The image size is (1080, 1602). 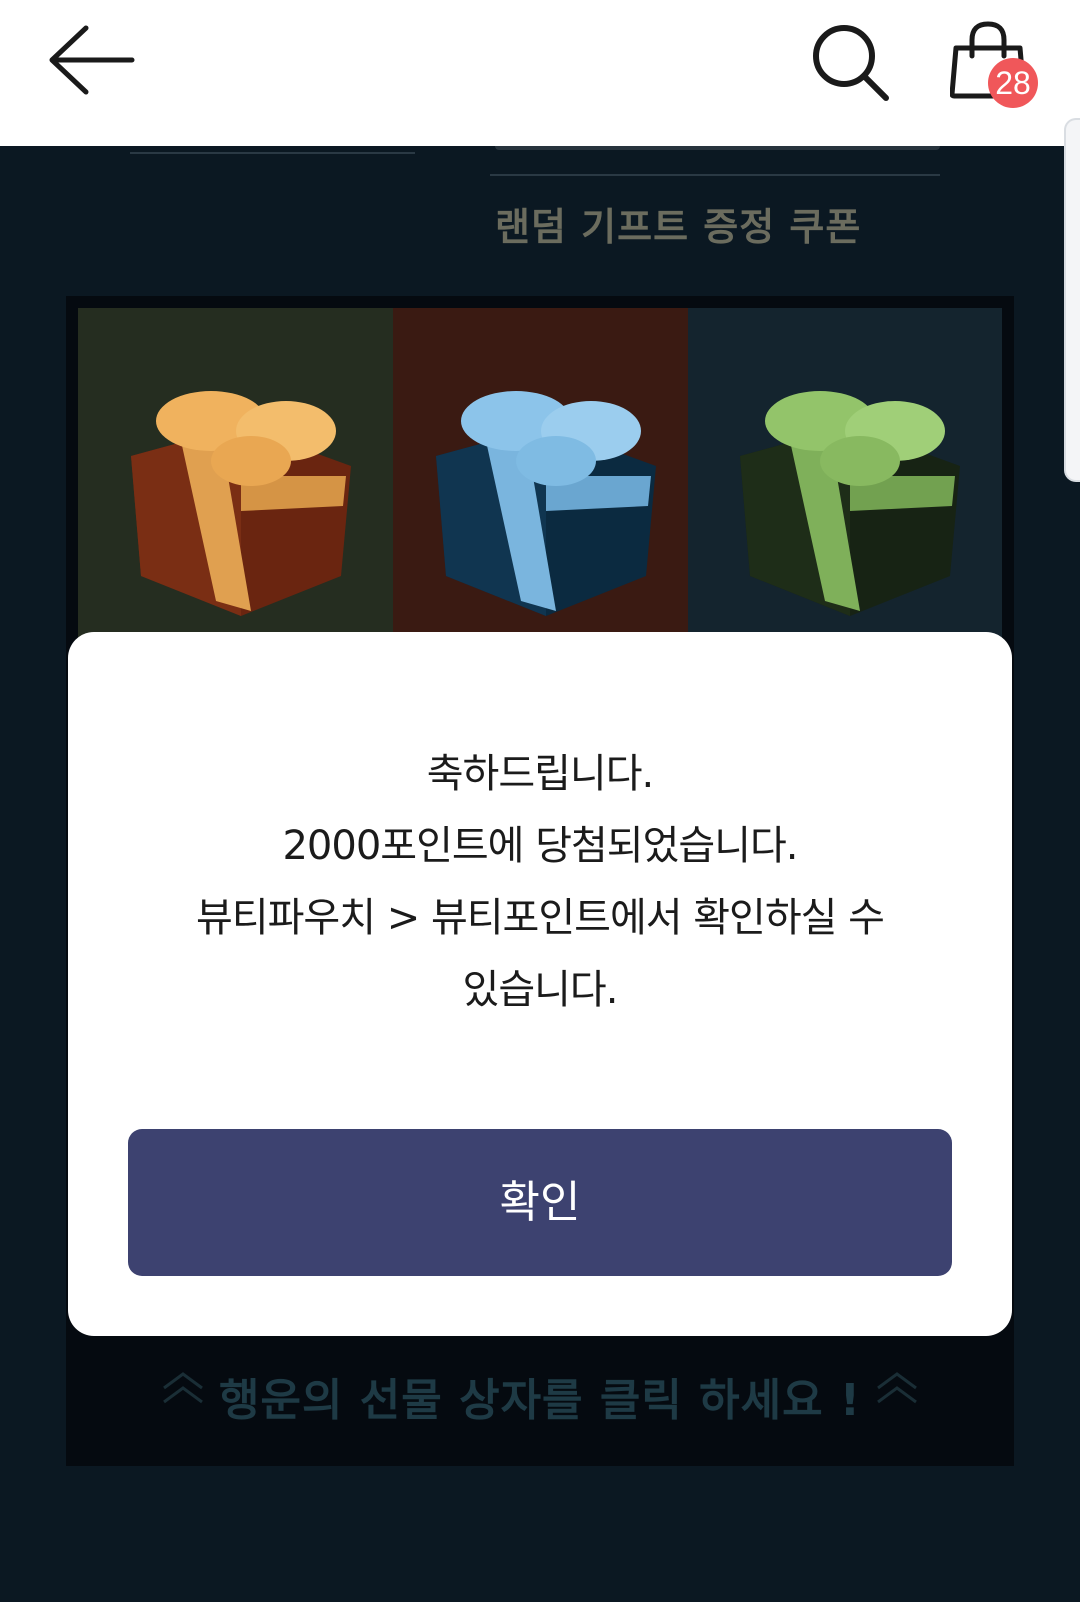 What do you see at coordinates (240, 503) in the screenshot?
I see `gift-box-orange-icon` at bounding box center [240, 503].